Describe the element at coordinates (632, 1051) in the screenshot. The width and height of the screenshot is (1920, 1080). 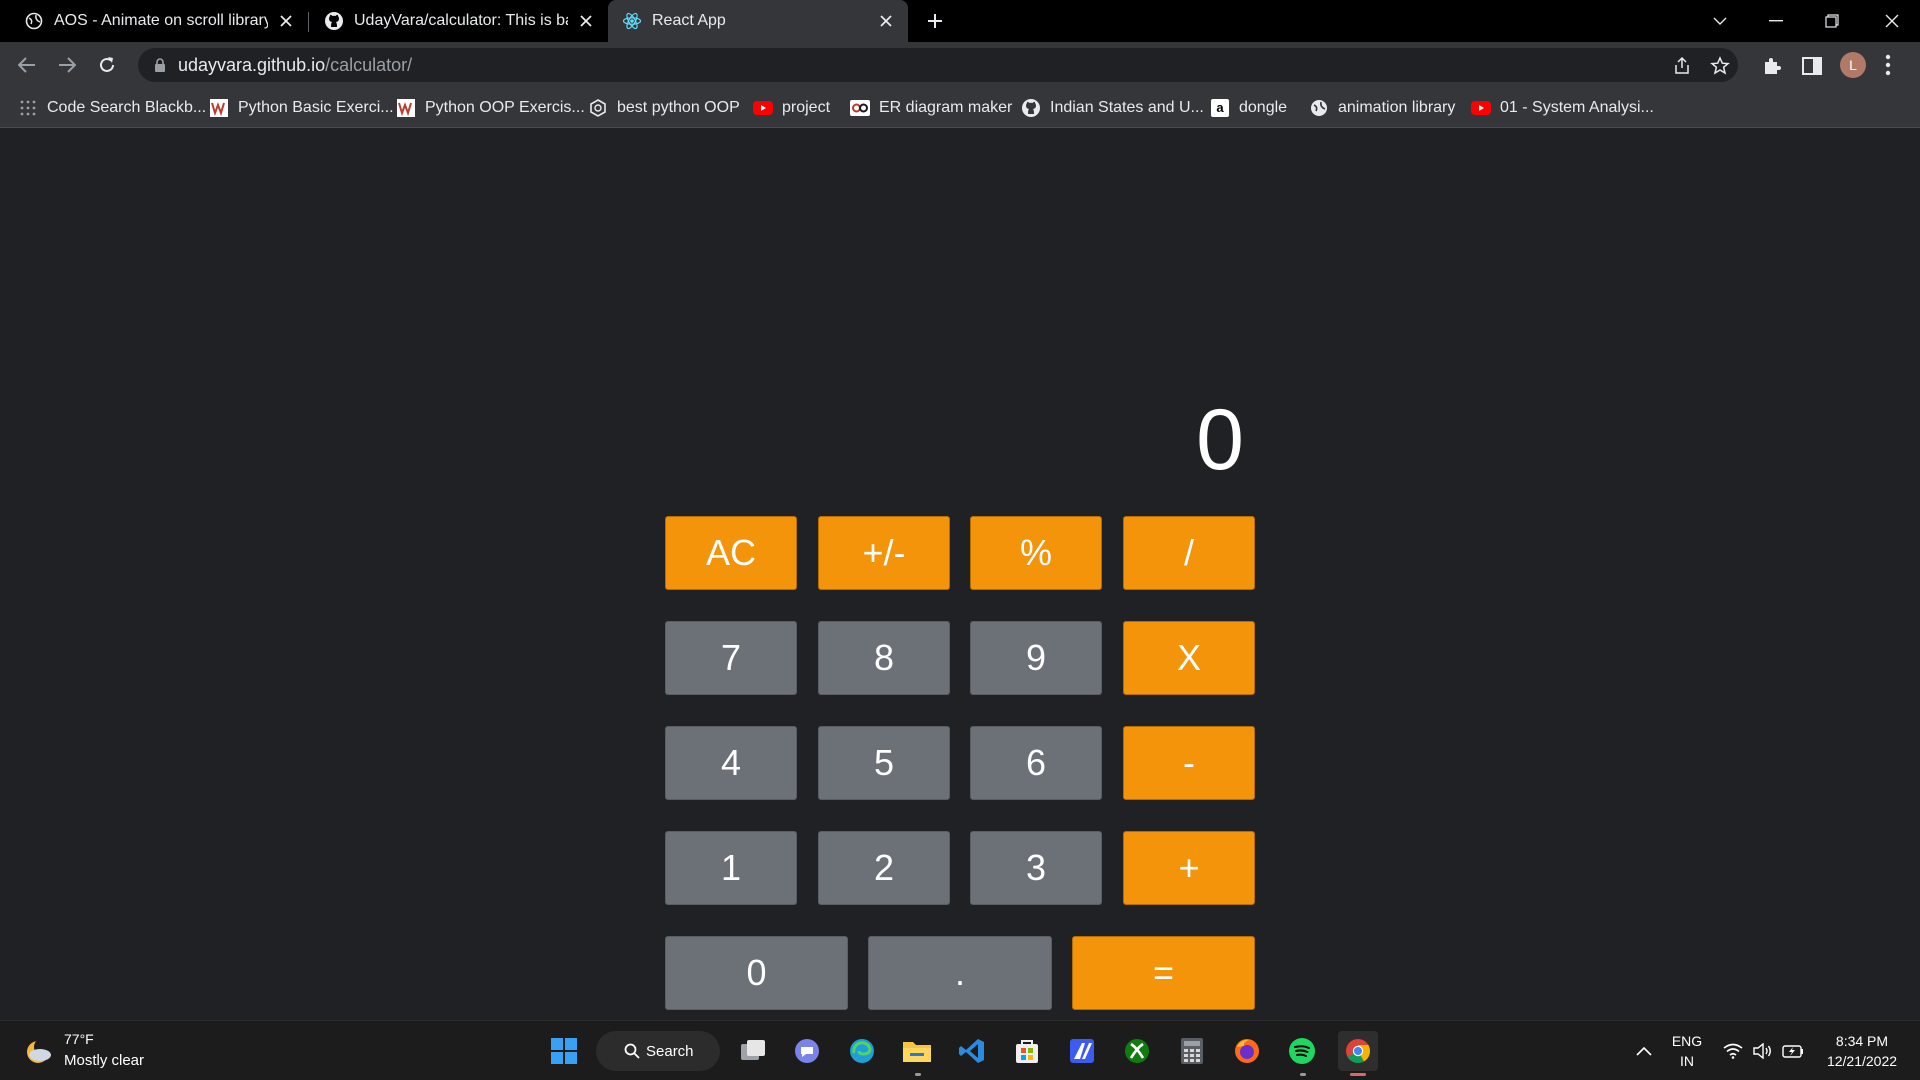
I see `search-icon` at that location.